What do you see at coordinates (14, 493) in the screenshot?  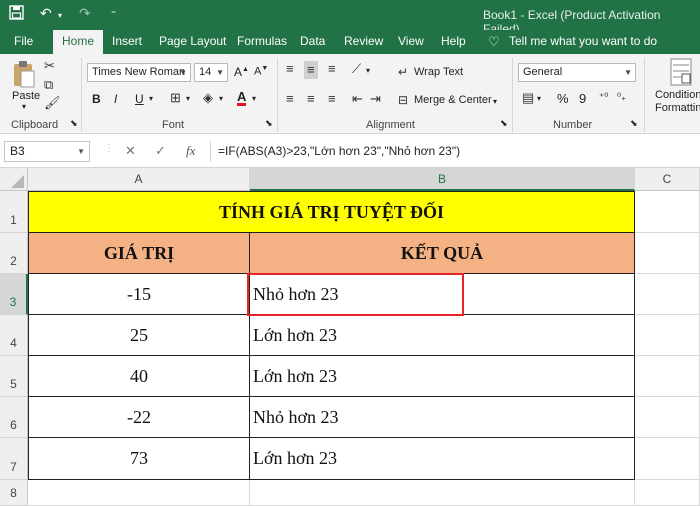 I see `row-header-8: 8` at bounding box center [14, 493].